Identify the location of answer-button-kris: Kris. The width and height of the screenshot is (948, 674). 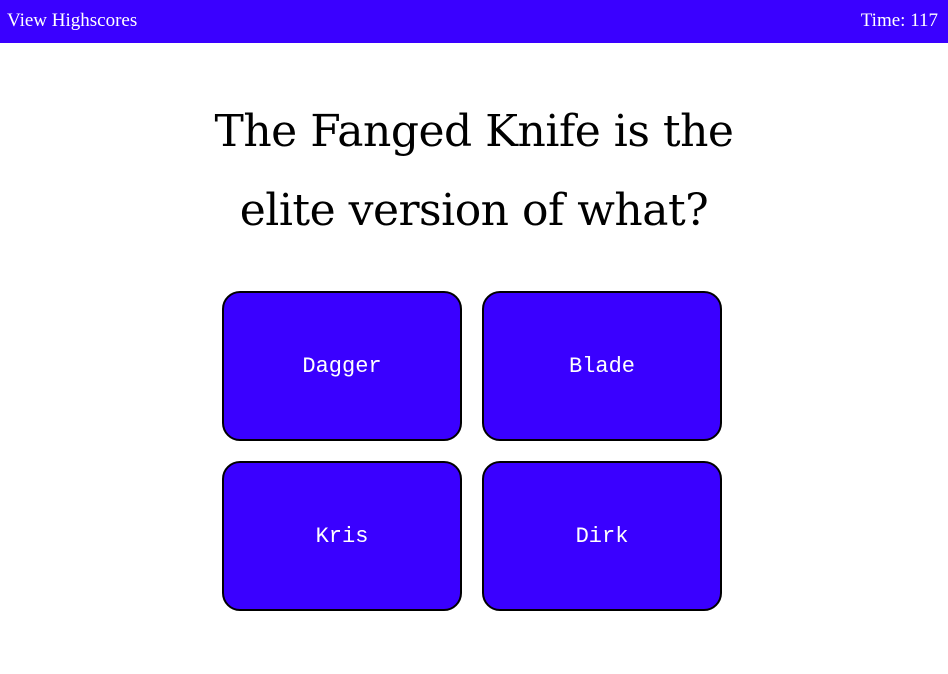
(342, 536).